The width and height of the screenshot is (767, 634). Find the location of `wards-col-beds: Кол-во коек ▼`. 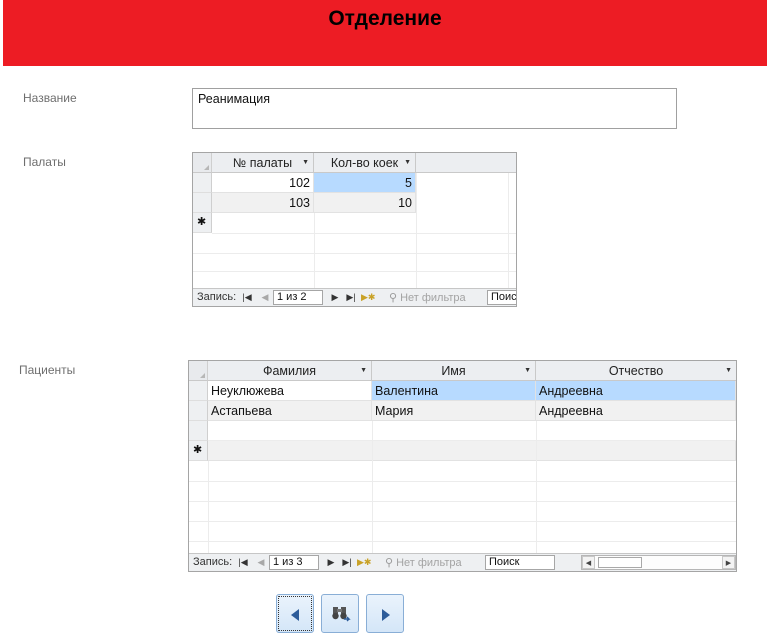

wards-col-beds: Кол-во коек ▼ is located at coordinates (365, 163).